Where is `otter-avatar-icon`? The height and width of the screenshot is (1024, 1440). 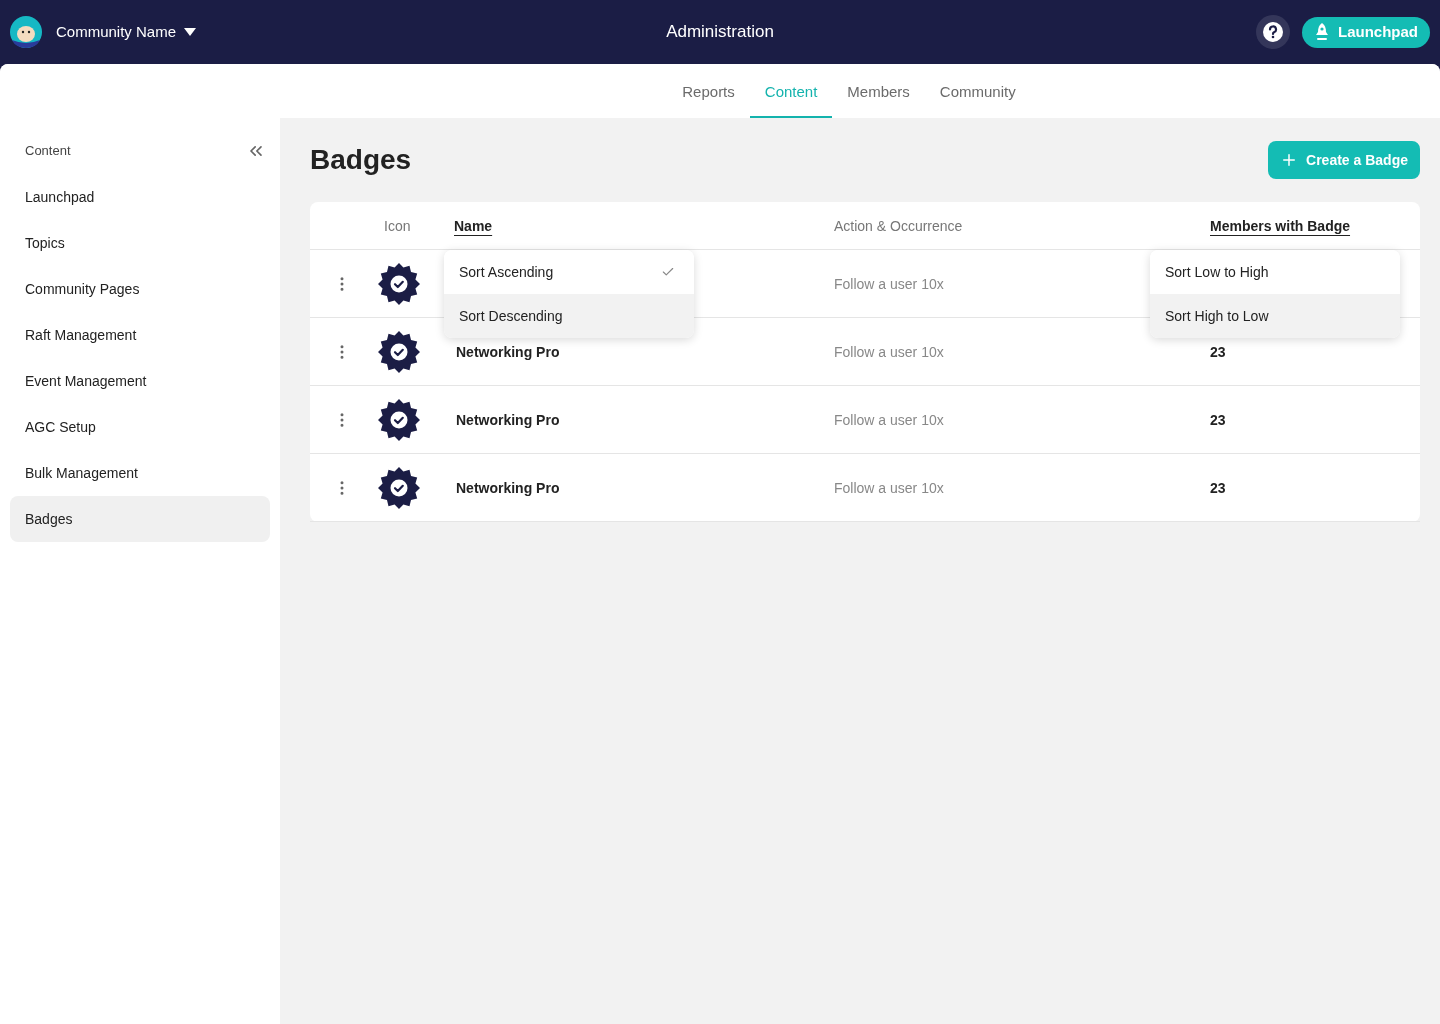
otter-avatar-icon is located at coordinates (26, 32).